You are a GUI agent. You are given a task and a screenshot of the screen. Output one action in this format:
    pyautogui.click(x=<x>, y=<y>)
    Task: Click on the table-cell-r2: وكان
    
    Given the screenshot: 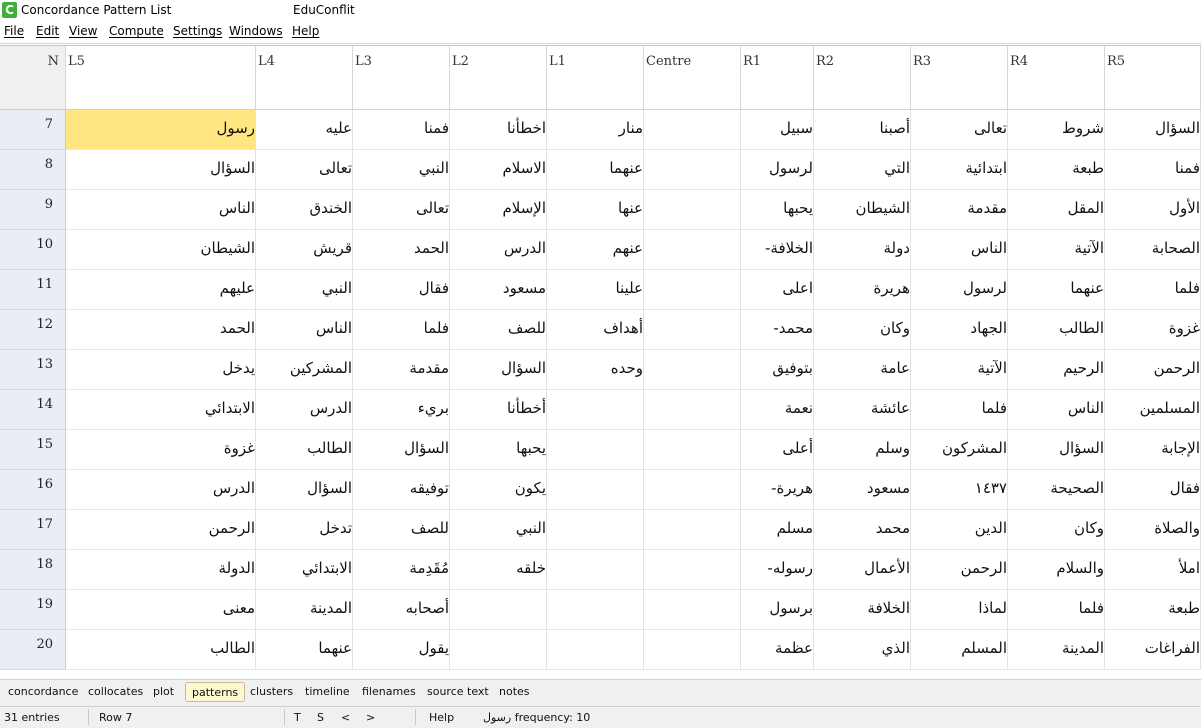 What is the action you would take?
    pyautogui.click(x=862, y=330)
    